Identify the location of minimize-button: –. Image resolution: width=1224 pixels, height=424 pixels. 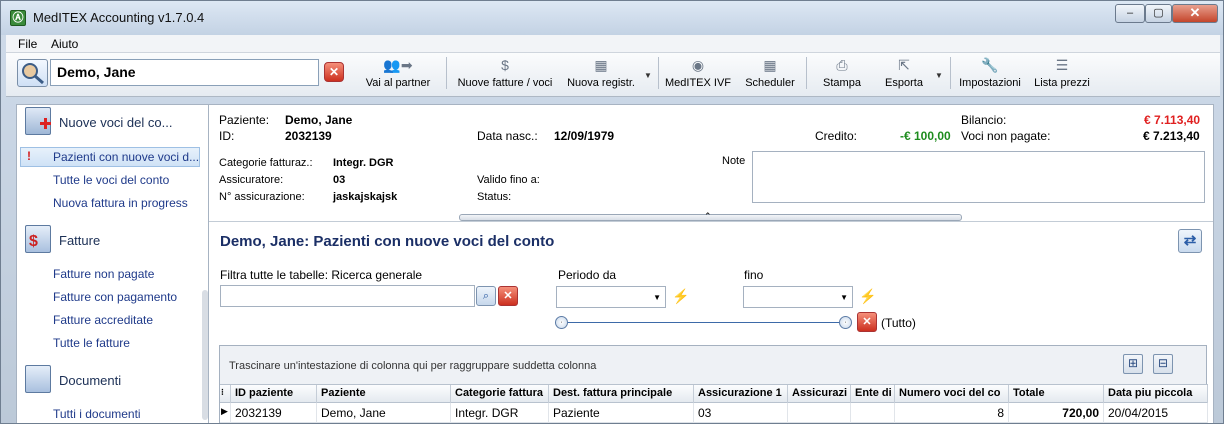
(1130, 13).